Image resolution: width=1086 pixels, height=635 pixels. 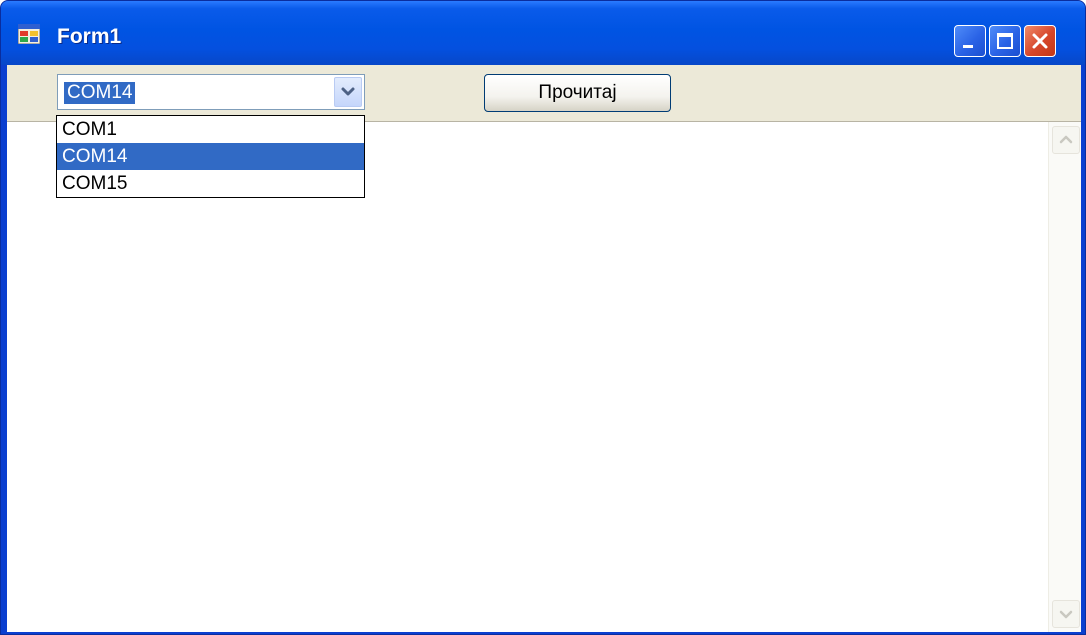 I want to click on title-bar: Form1, so click(x=543, y=33).